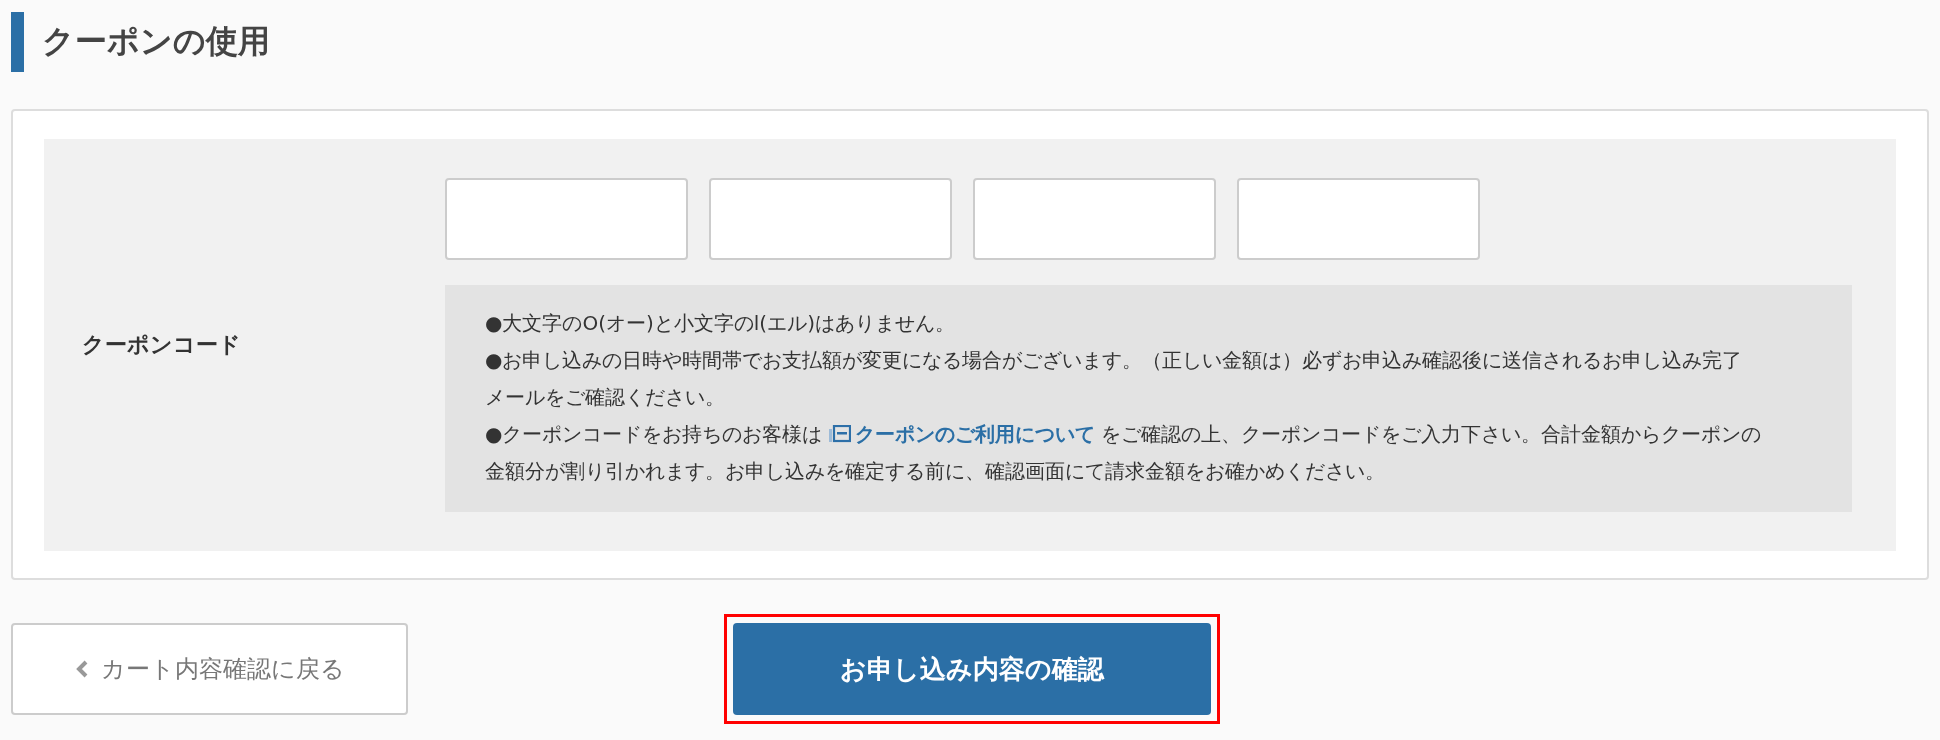  I want to click on confirm-button: お申し込み内容の確認, so click(972, 669).